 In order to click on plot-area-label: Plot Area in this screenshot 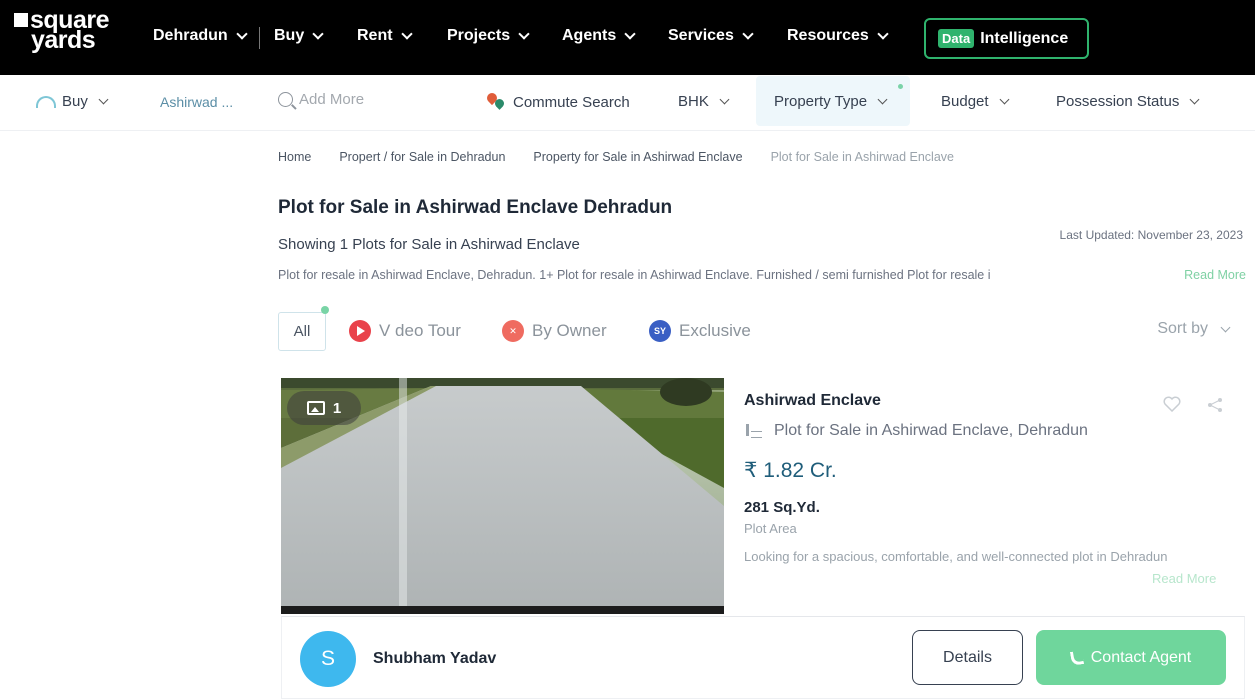, I will do `click(770, 528)`.